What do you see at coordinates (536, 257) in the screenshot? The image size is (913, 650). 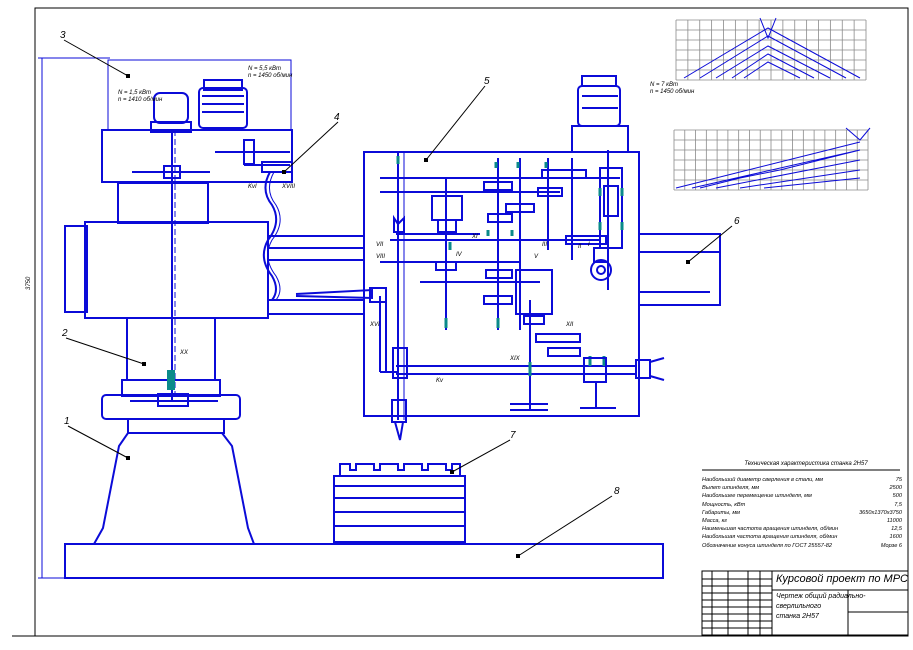 I see `shaft-label-v: V` at bounding box center [536, 257].